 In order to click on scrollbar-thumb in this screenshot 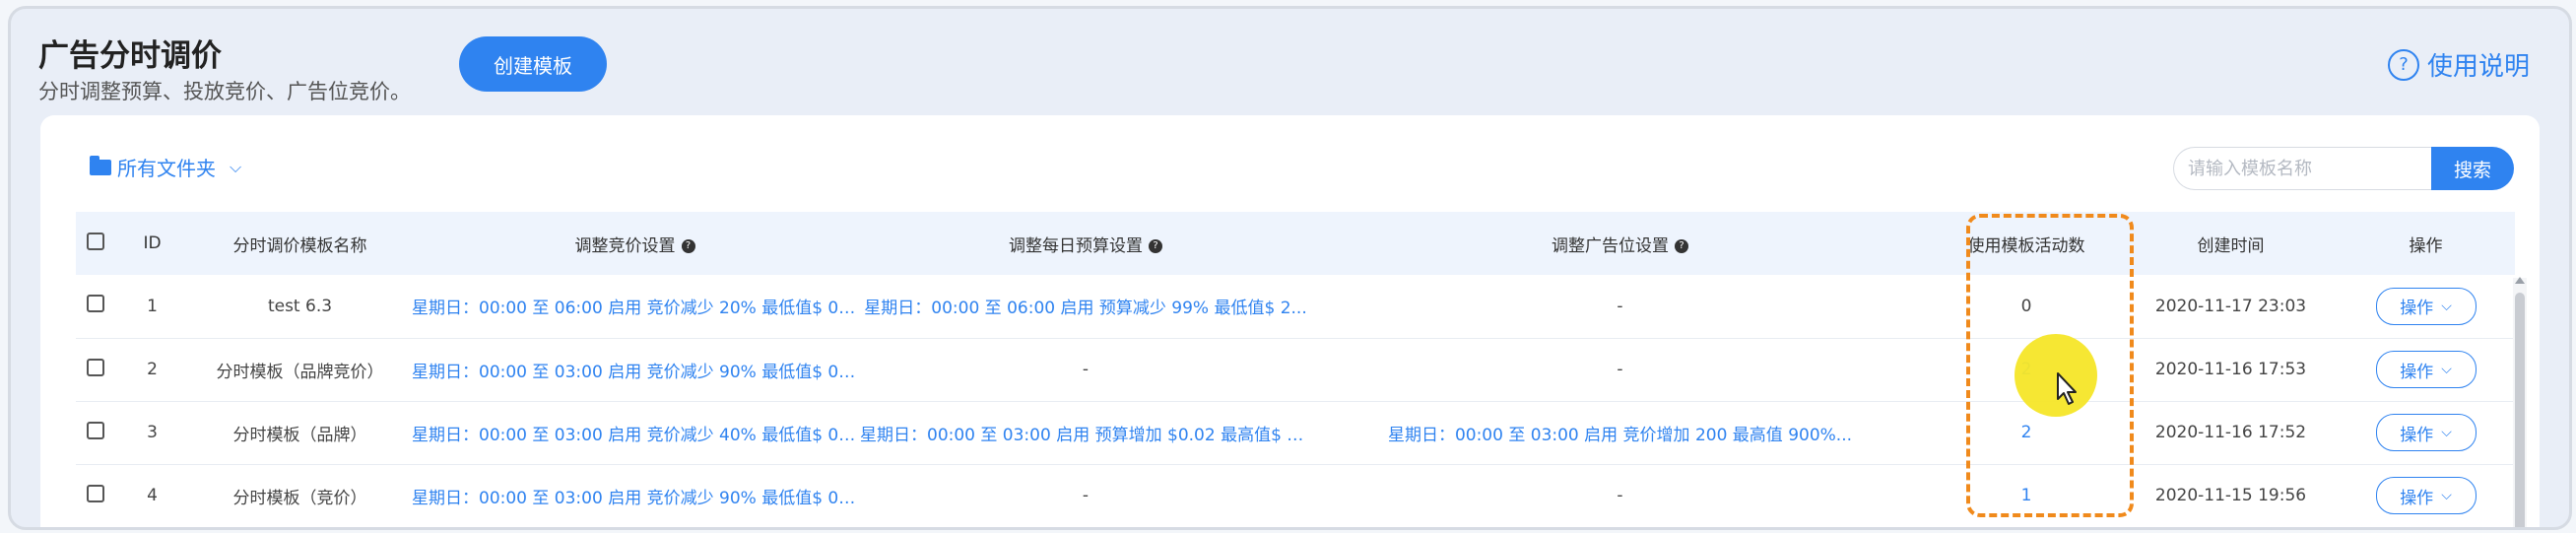, I will do `click(2520, 410)`.